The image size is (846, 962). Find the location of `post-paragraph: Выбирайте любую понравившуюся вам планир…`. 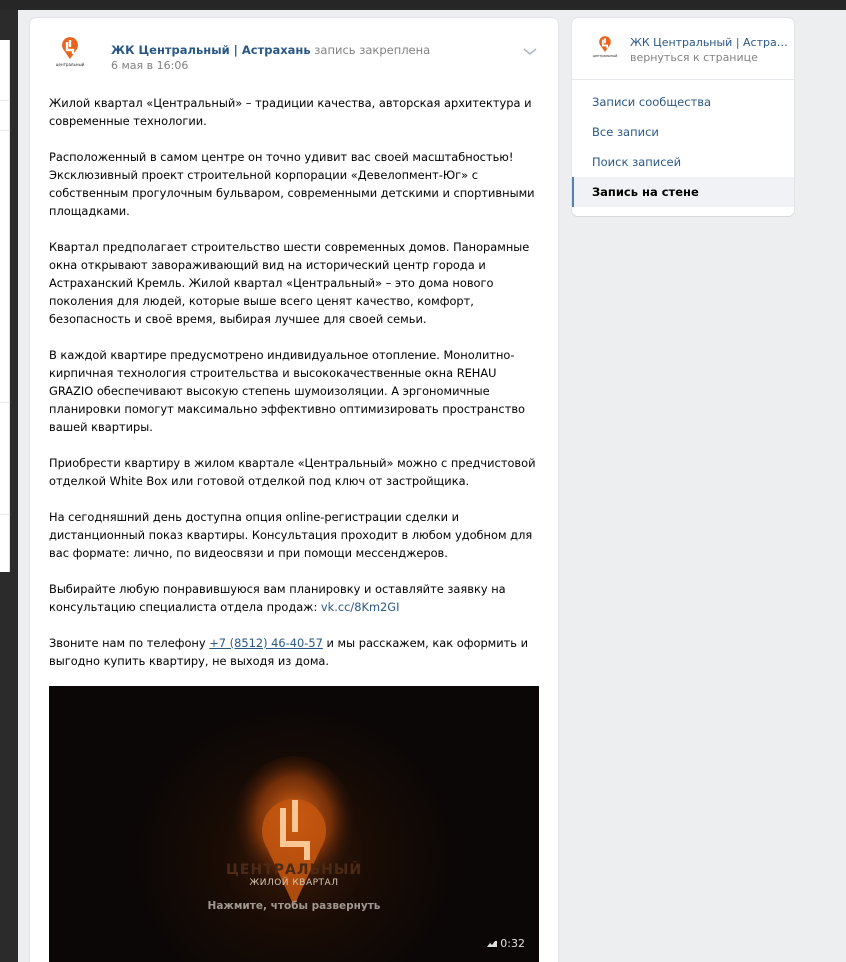

post-paragraph: Выбирайте любую понравившуюся вам планир… is located at coordinates (296, 598).